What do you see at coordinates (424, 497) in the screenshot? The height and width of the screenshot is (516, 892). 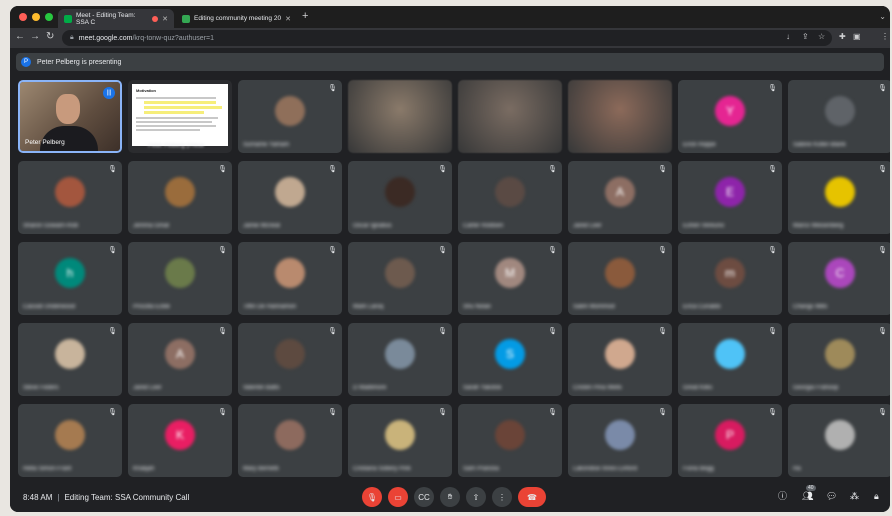 I see `captions-icon: CC` at bounding box center [424, 497].